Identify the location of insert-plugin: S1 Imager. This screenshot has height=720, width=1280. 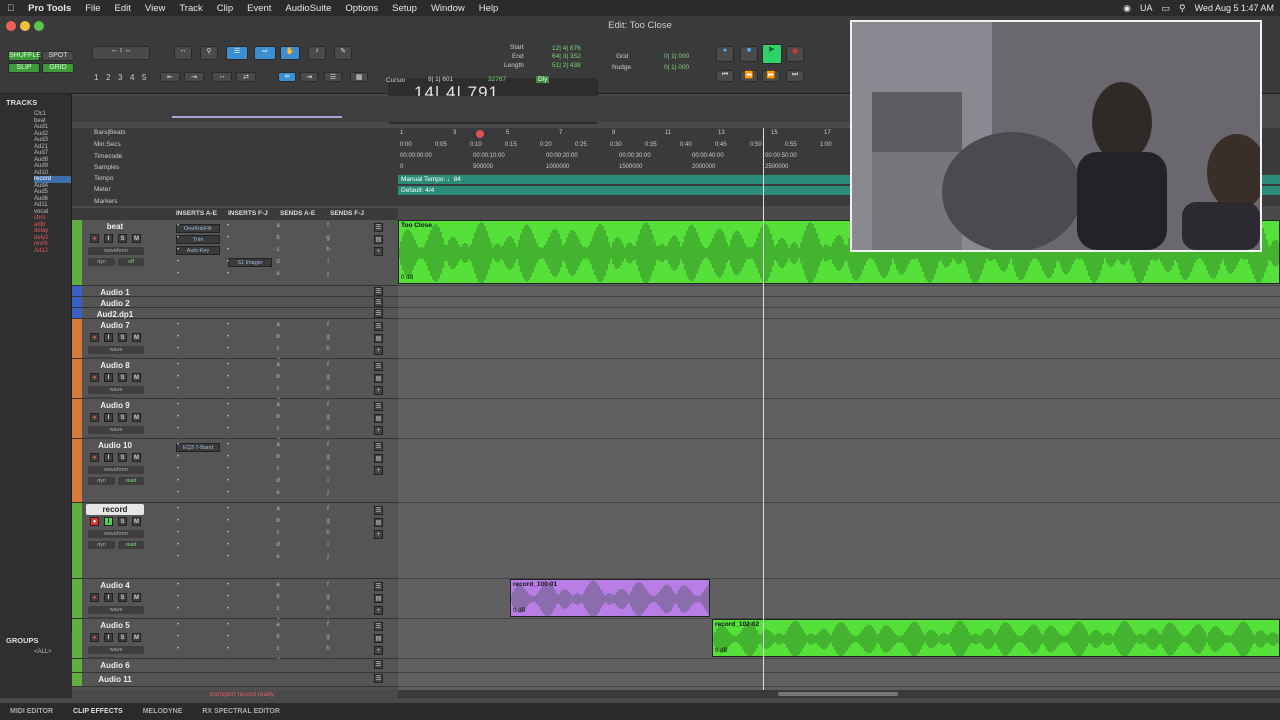
(250, 262).